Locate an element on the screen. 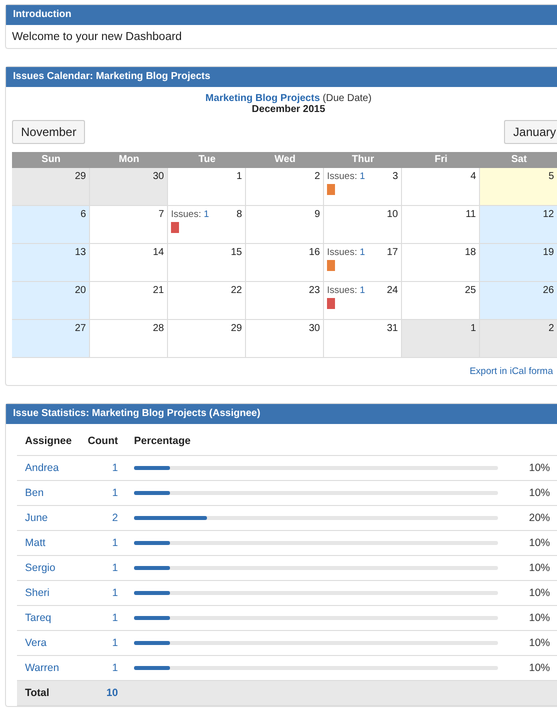 This screenshot has height=724, width=557. assignee-link: Tareq is located at coordinates (38, 618).